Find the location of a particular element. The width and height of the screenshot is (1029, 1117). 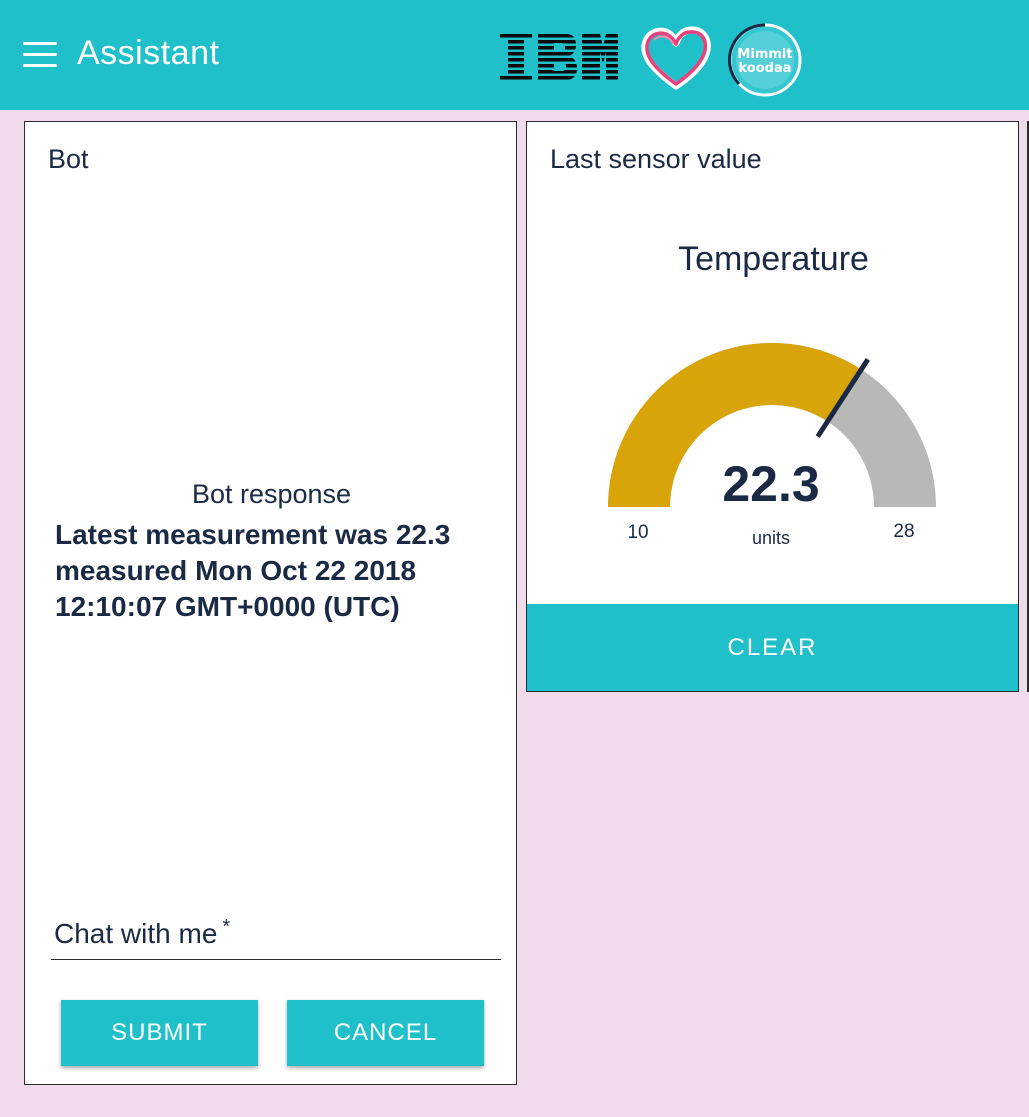

cancel-button: CANCEL is located at coordinates (385, 1033).